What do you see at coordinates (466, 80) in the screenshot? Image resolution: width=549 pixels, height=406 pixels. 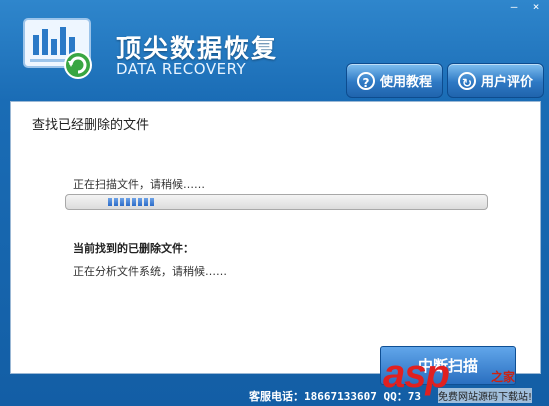 I see `review-icon: ↻` at bounding box center [466, 80].